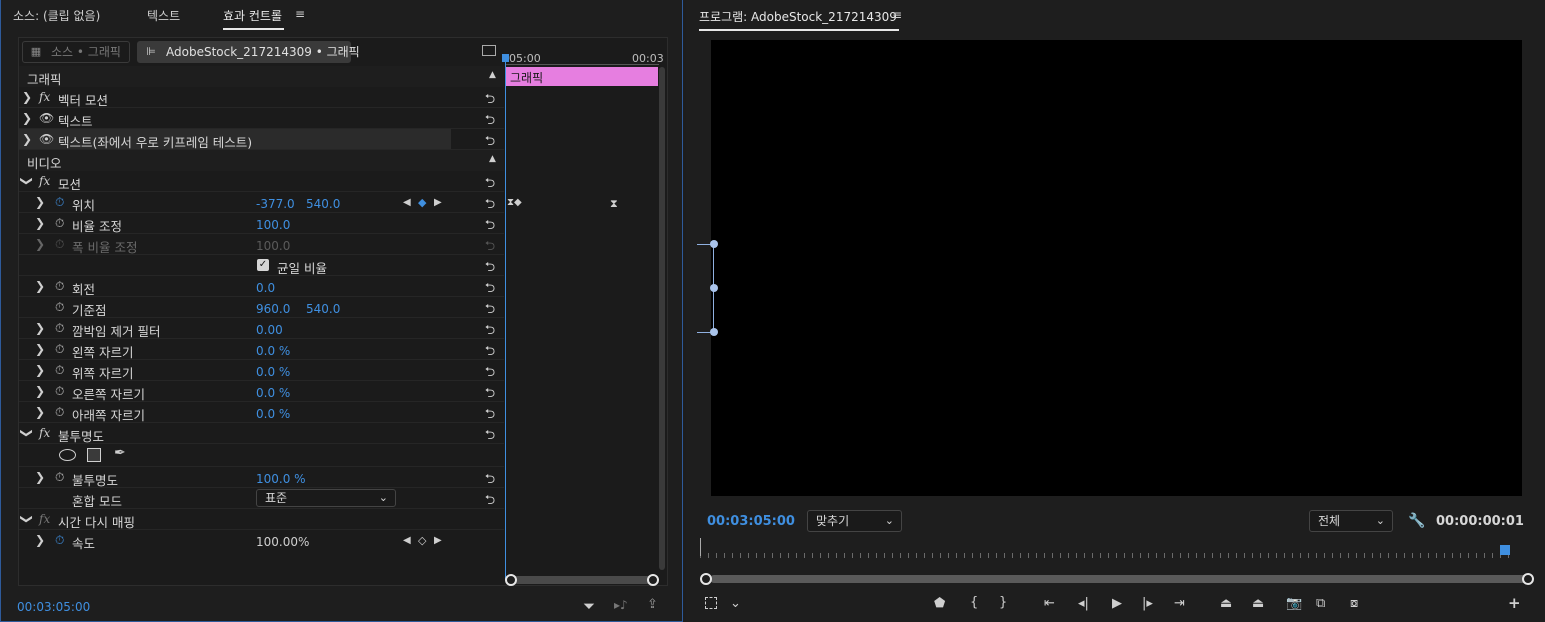 The image size is (1545, 622). Describe the element at coordinates (248, 52) in the screenshot. I see `clip-chip: ⊫ AdobeStock_217214309 • 그래픽` at that location.